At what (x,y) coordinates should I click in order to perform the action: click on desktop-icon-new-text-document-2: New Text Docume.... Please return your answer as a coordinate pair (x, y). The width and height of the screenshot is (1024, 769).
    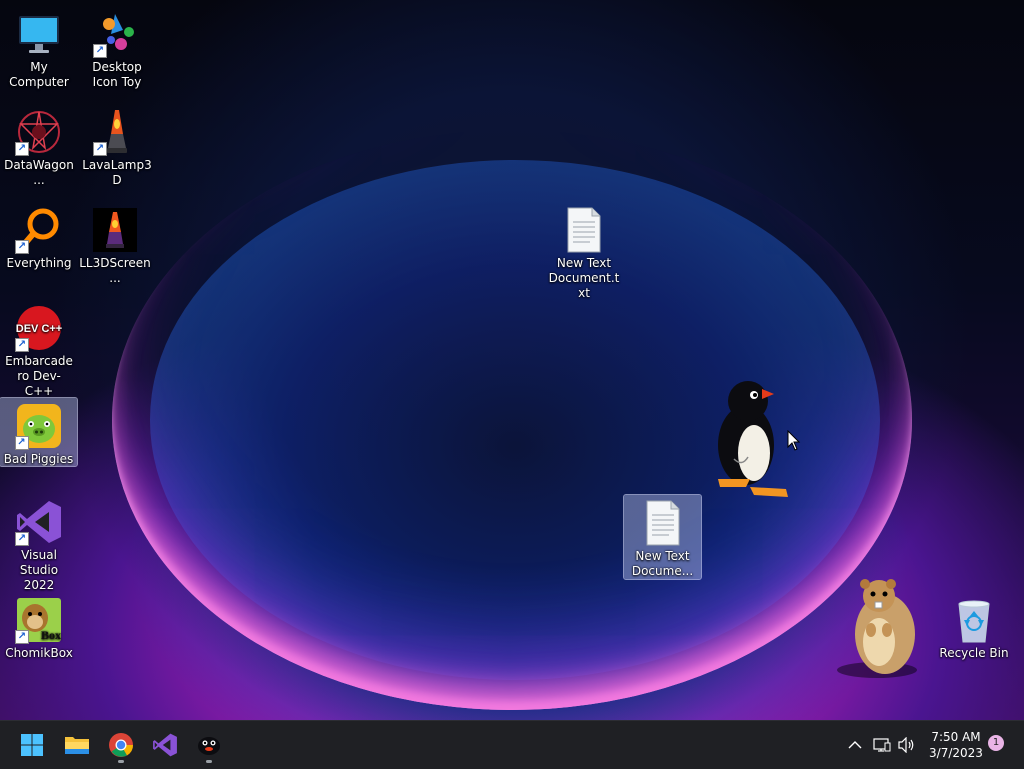
    Looking at the image, I should click on (662, 537).